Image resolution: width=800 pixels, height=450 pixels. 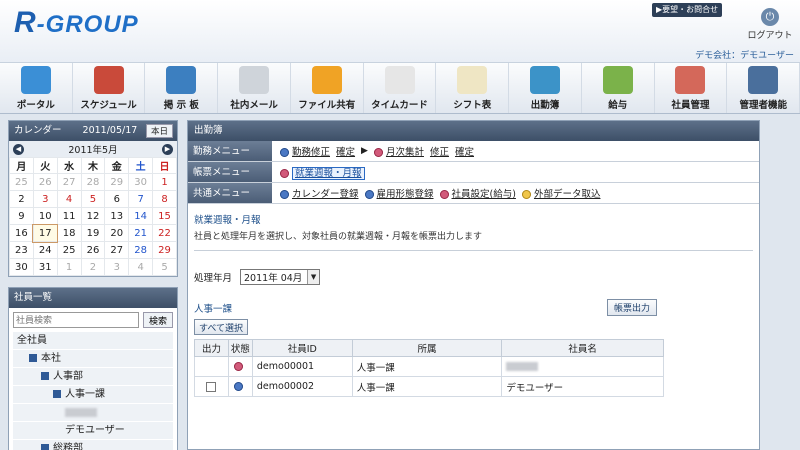 What do you see at coordinates (18, 149) in the screenshot?
I see `prev-month-icon: ◀` at bounding box center [18, 149].